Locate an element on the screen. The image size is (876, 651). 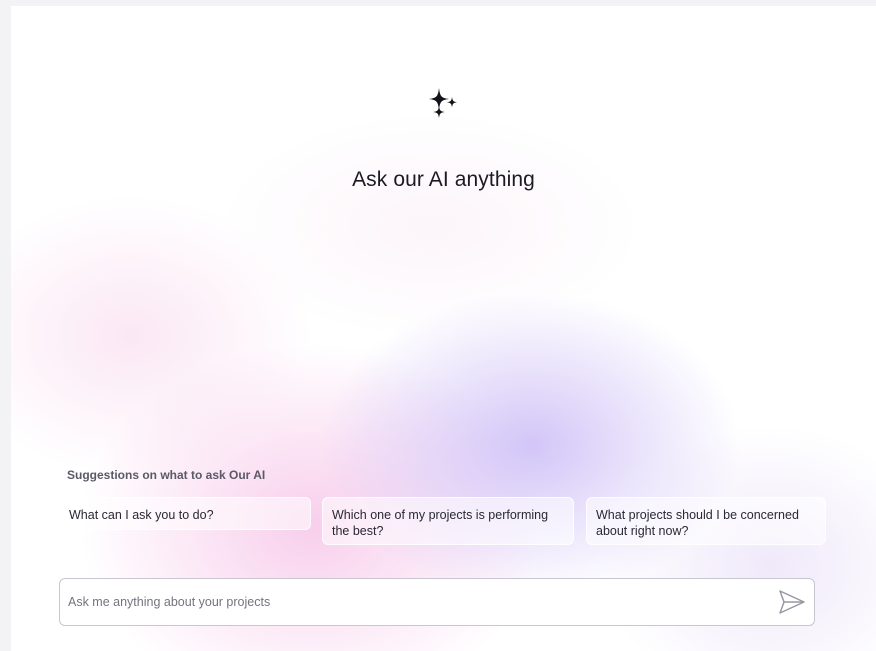
ask-input-container is located at coordinates (437, 602).